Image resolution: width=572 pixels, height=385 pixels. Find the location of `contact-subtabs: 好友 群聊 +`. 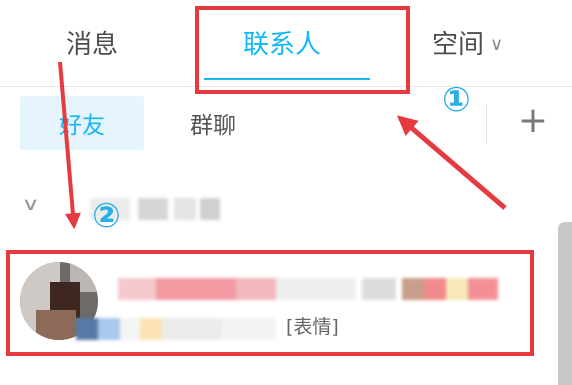

contact-subtabs: 好友 群聊 + is located at coordinates (286, 124).